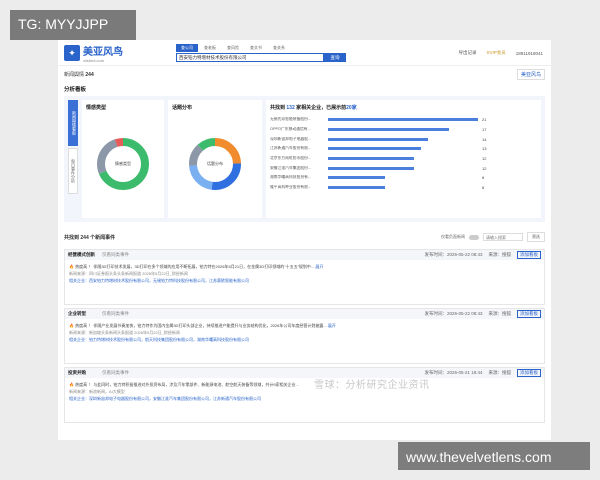  Describe the element at coordinates (73, 171) in the screenshot. I see `side-tab-daily-events: 每日事件分析` at that location.